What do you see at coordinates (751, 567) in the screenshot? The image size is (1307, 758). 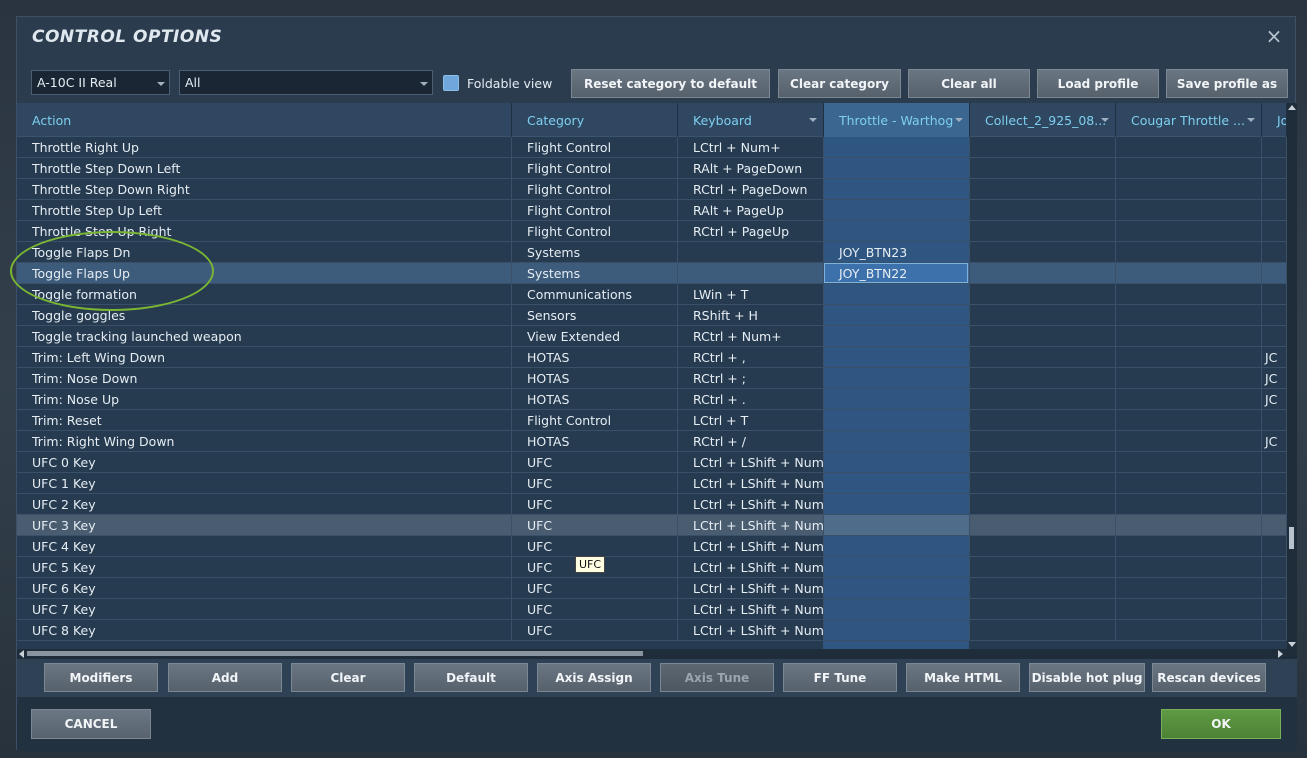 I see `cell-keyboard: LCtrl + LShift + Num5` at bounding box center [751, 567].